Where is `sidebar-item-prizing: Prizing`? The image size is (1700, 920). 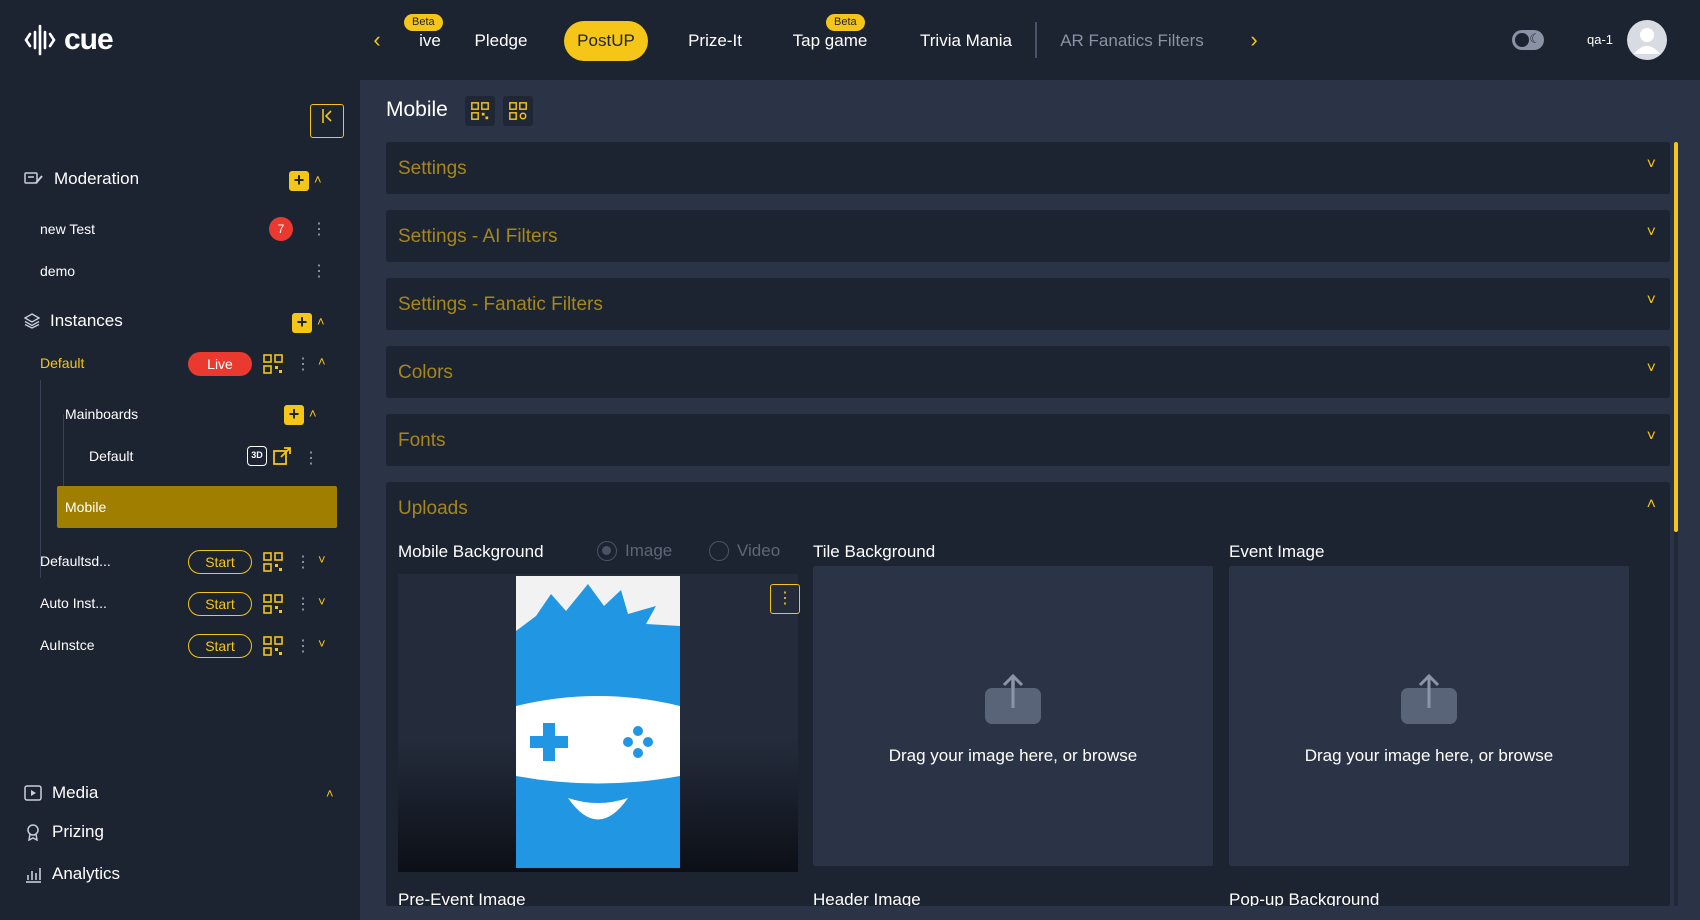
sidebar-item-prizing: Prizing is located at coordinates (64, 832).